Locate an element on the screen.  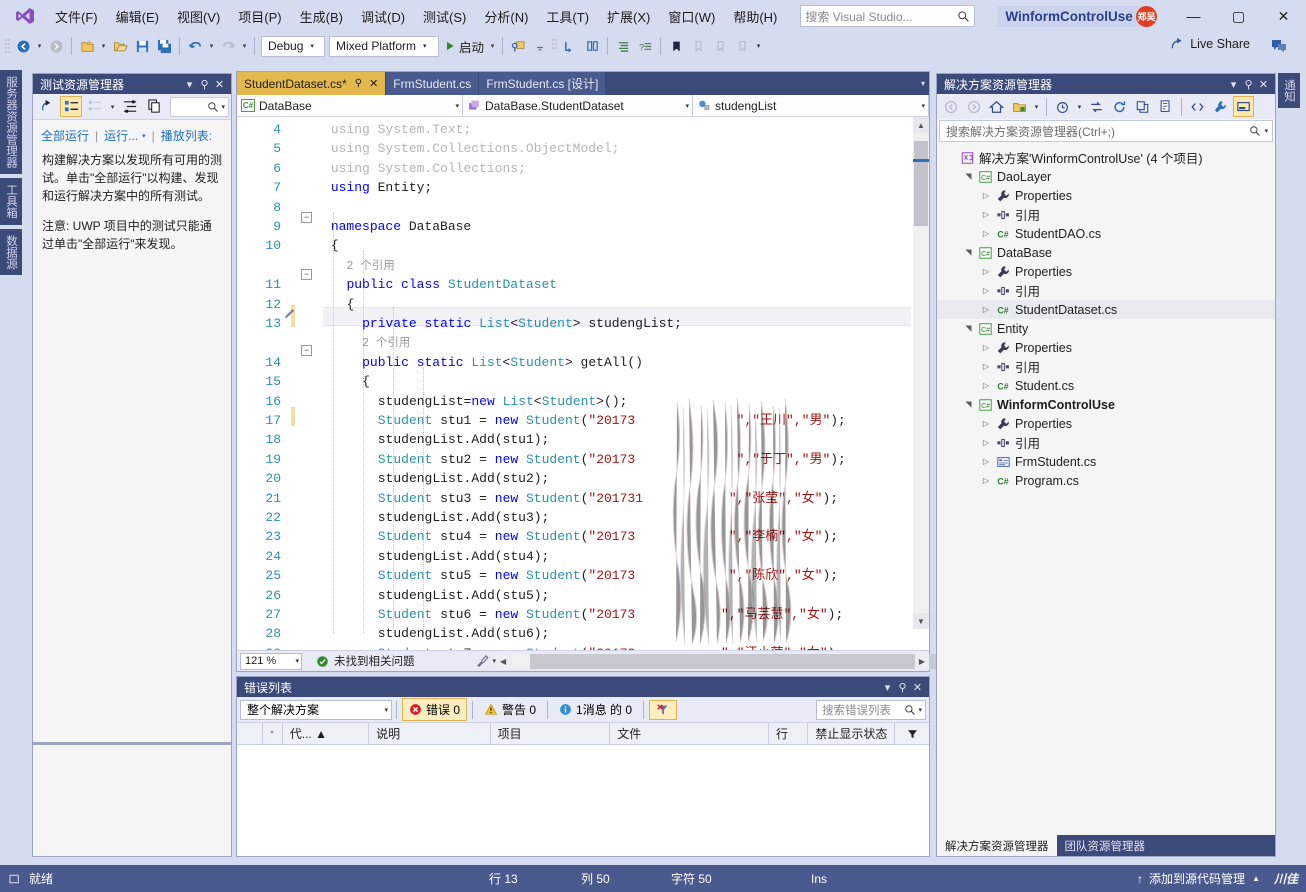
code-line: 2 个引用 is located at coordinates (386, 343).